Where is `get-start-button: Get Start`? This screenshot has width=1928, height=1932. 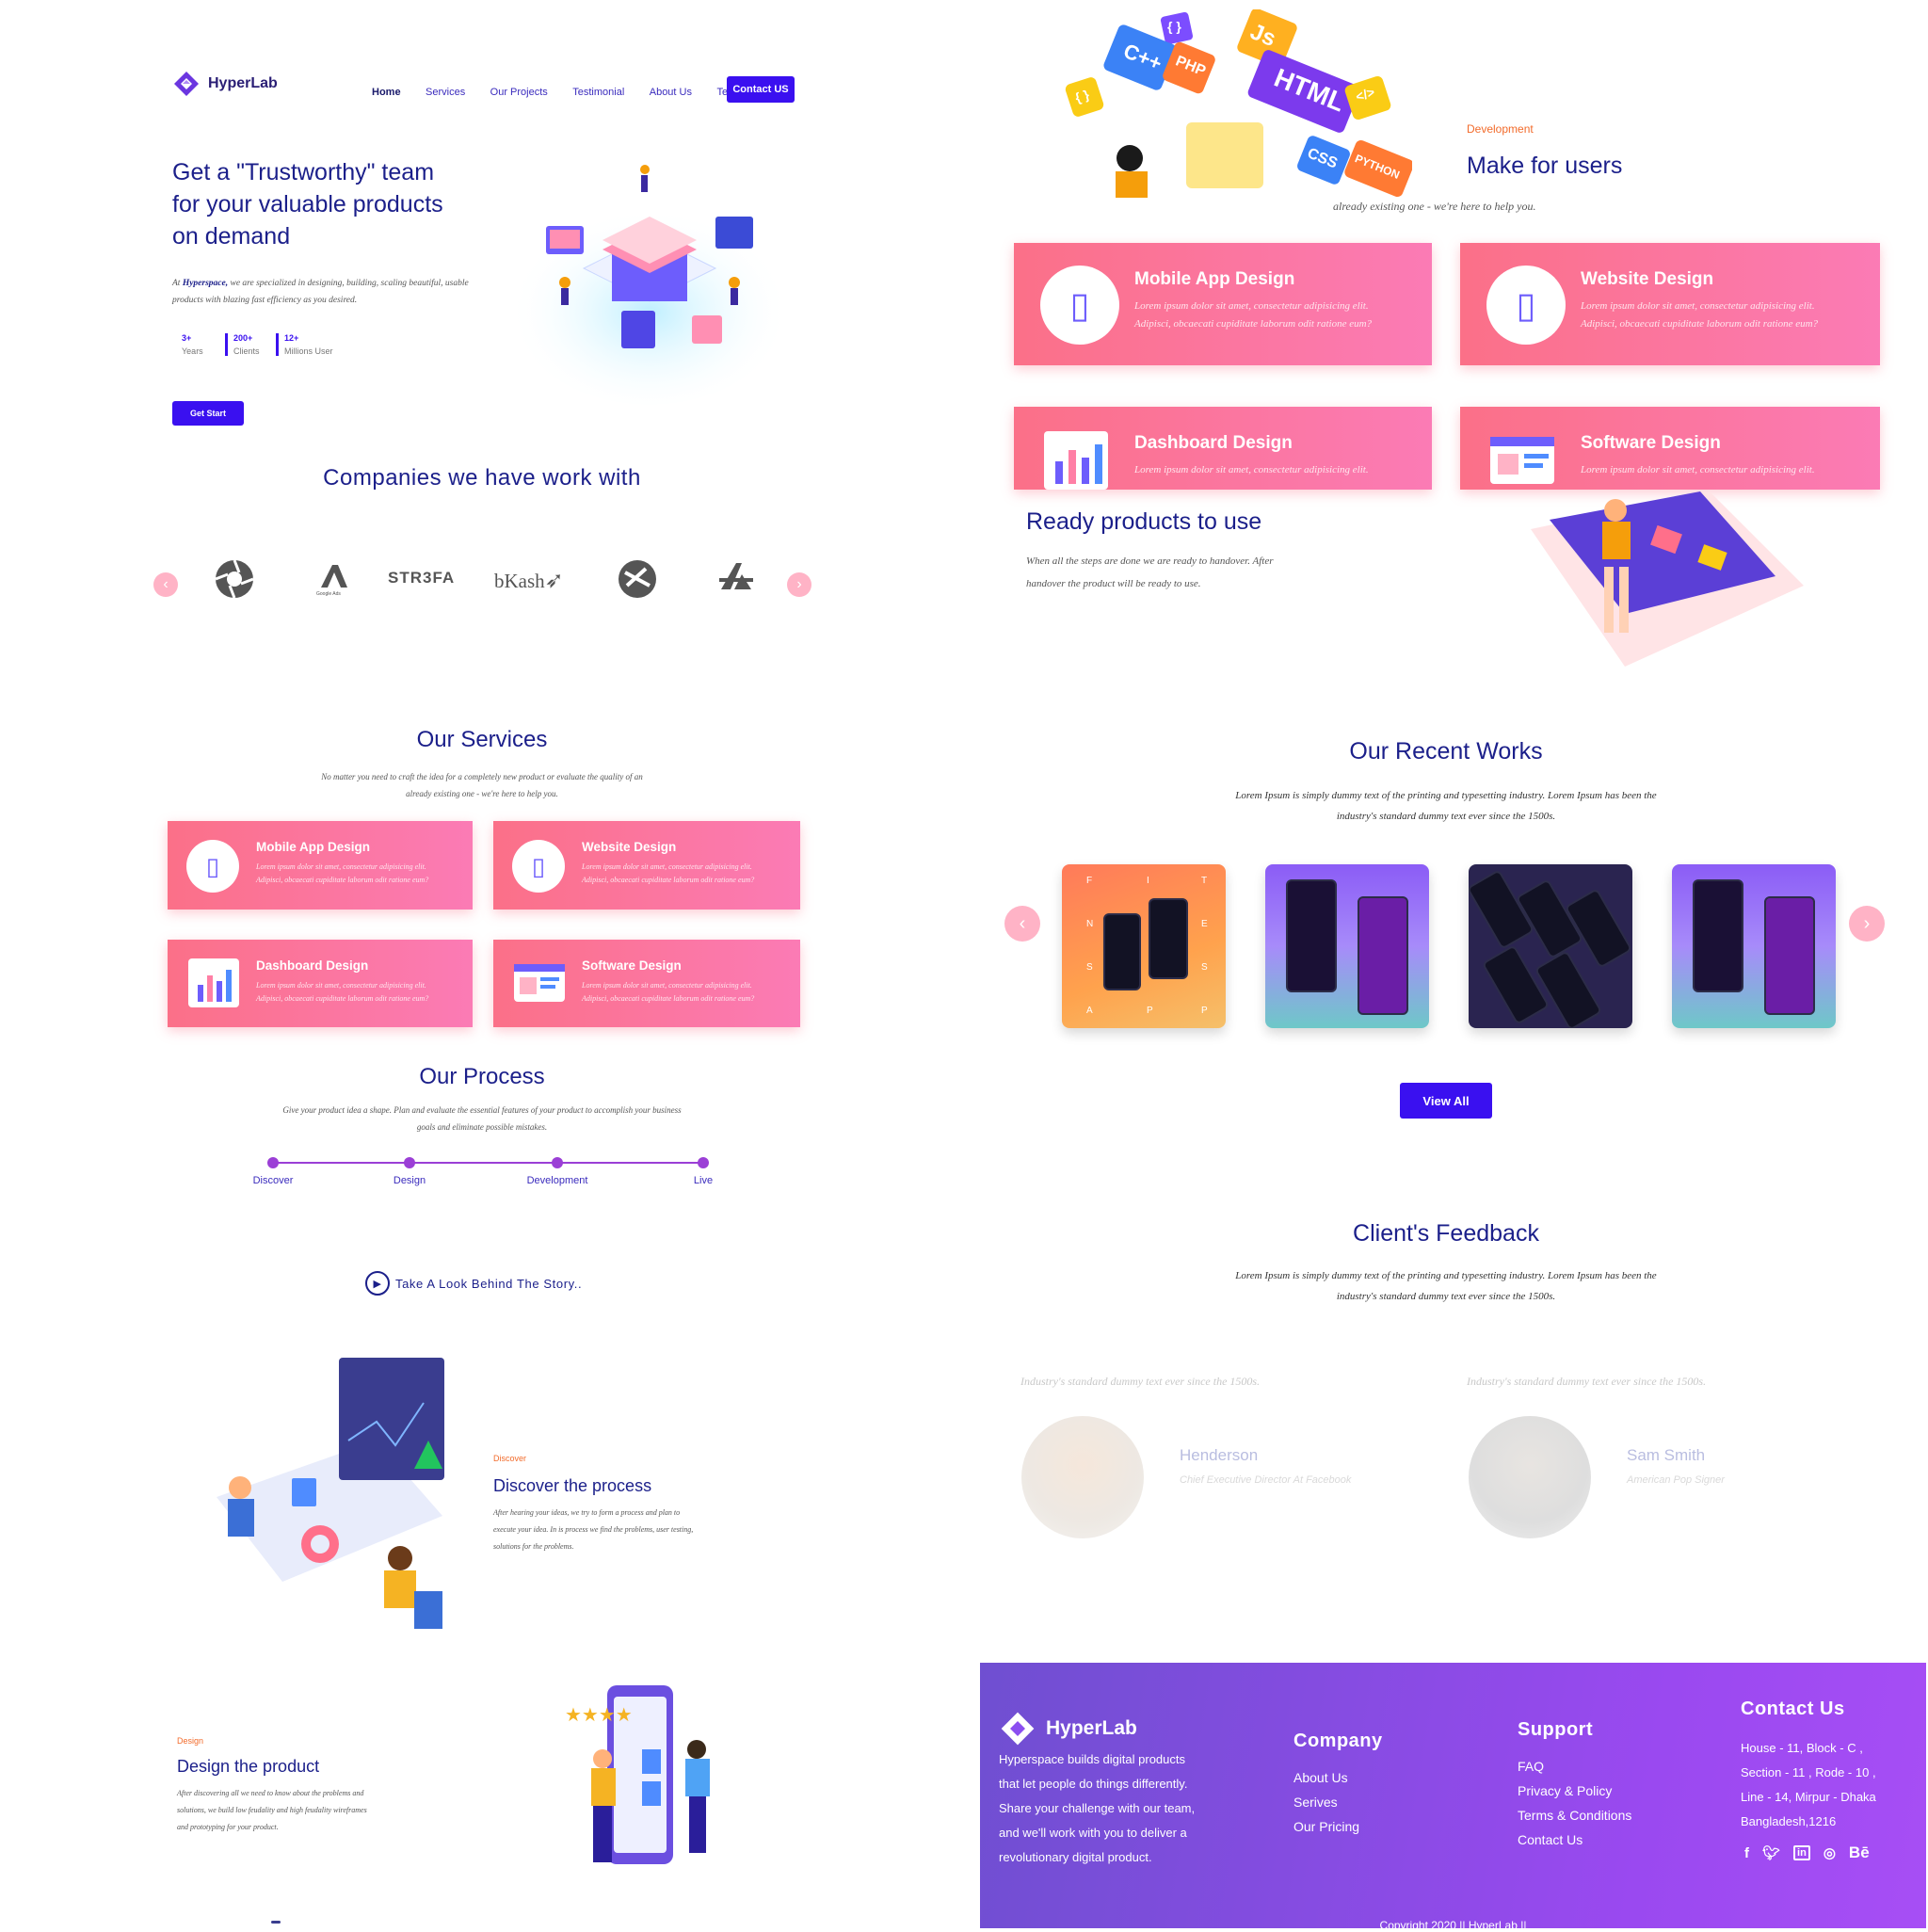
get-start-button: Get Start is located at coordinates (208, 413).